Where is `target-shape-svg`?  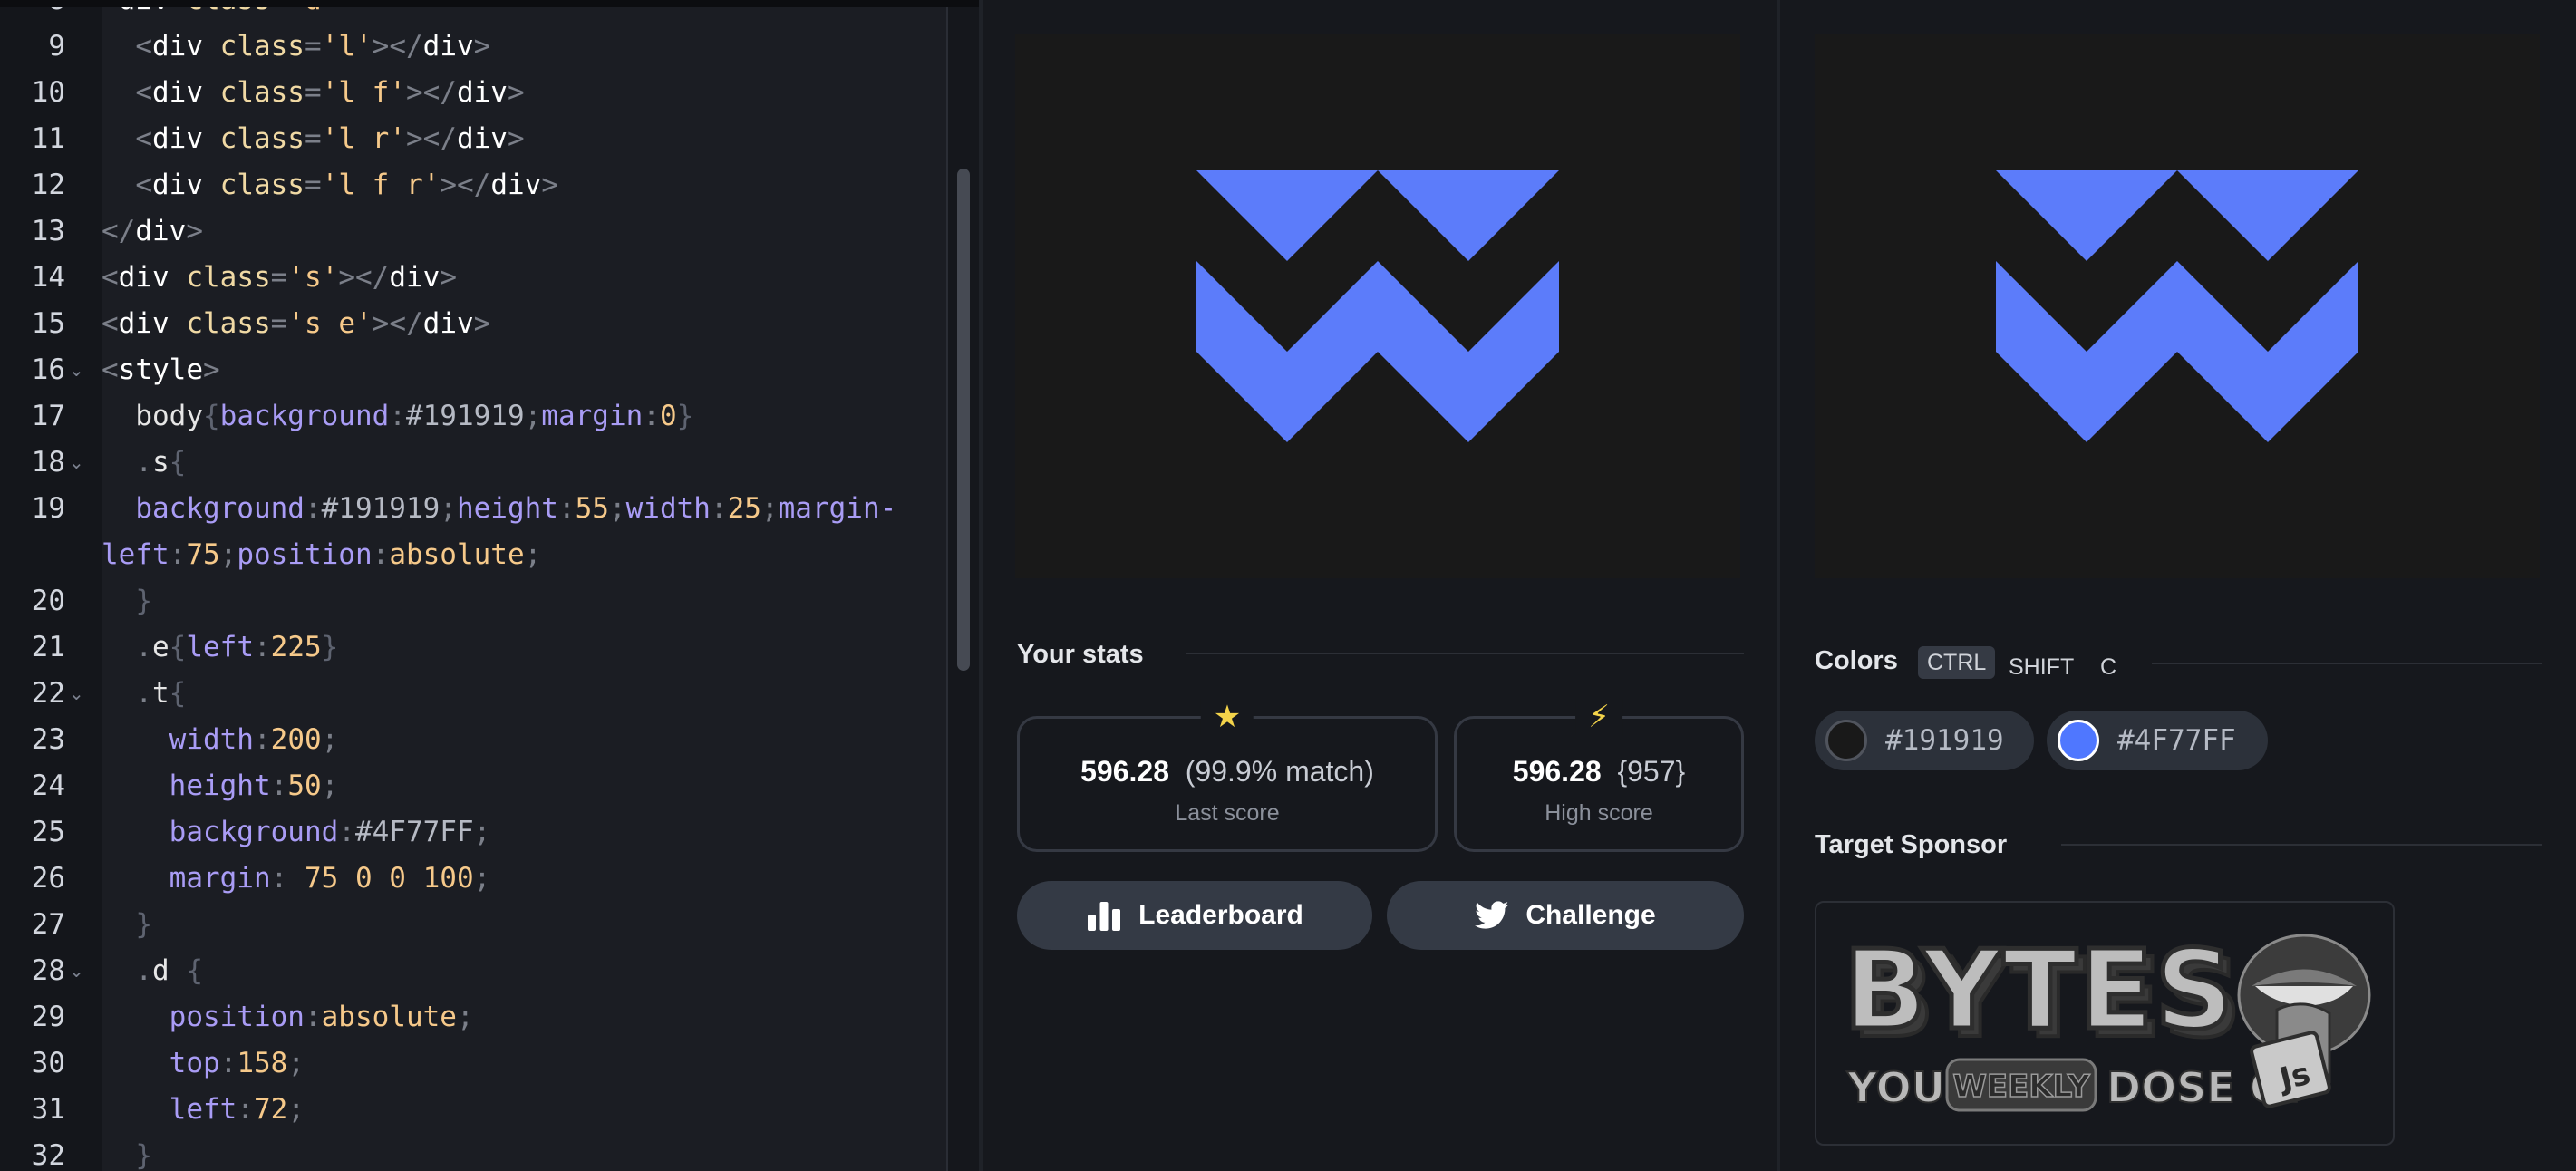
target-shape-svg is located at coordinates (2177, 306).